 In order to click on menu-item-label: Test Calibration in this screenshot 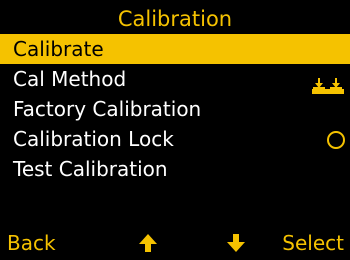, I will do `click(90, 169)`.